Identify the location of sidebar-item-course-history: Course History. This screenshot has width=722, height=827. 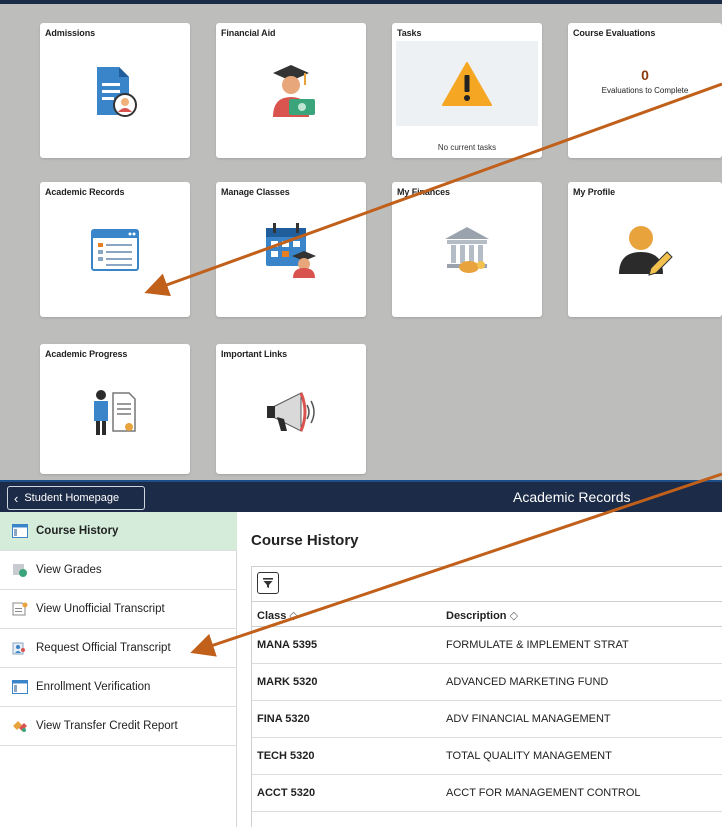
(118, 531).